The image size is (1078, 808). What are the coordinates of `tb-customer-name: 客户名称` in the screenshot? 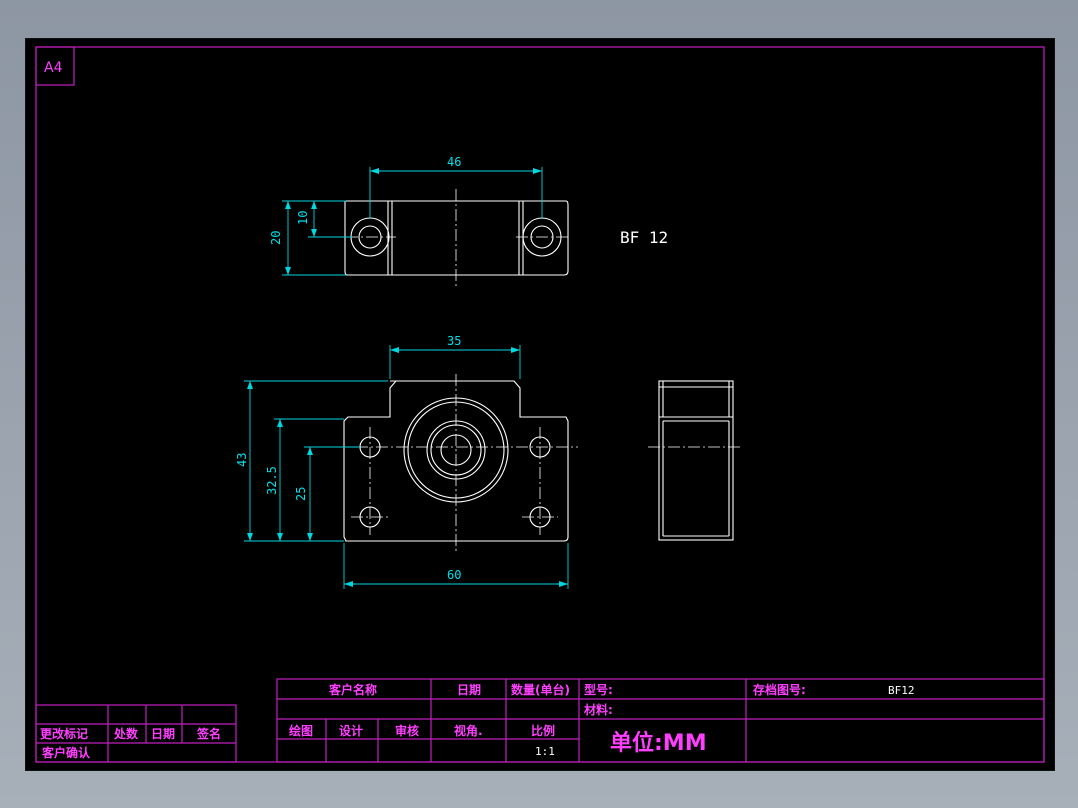 It's located at (352, 689).